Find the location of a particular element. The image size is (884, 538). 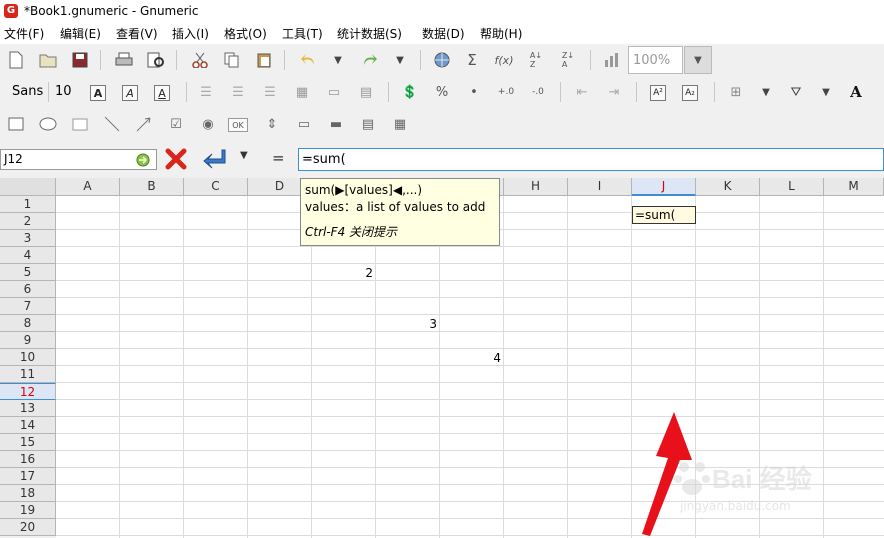

bold-icon: A is located at coordinates (98, 93).